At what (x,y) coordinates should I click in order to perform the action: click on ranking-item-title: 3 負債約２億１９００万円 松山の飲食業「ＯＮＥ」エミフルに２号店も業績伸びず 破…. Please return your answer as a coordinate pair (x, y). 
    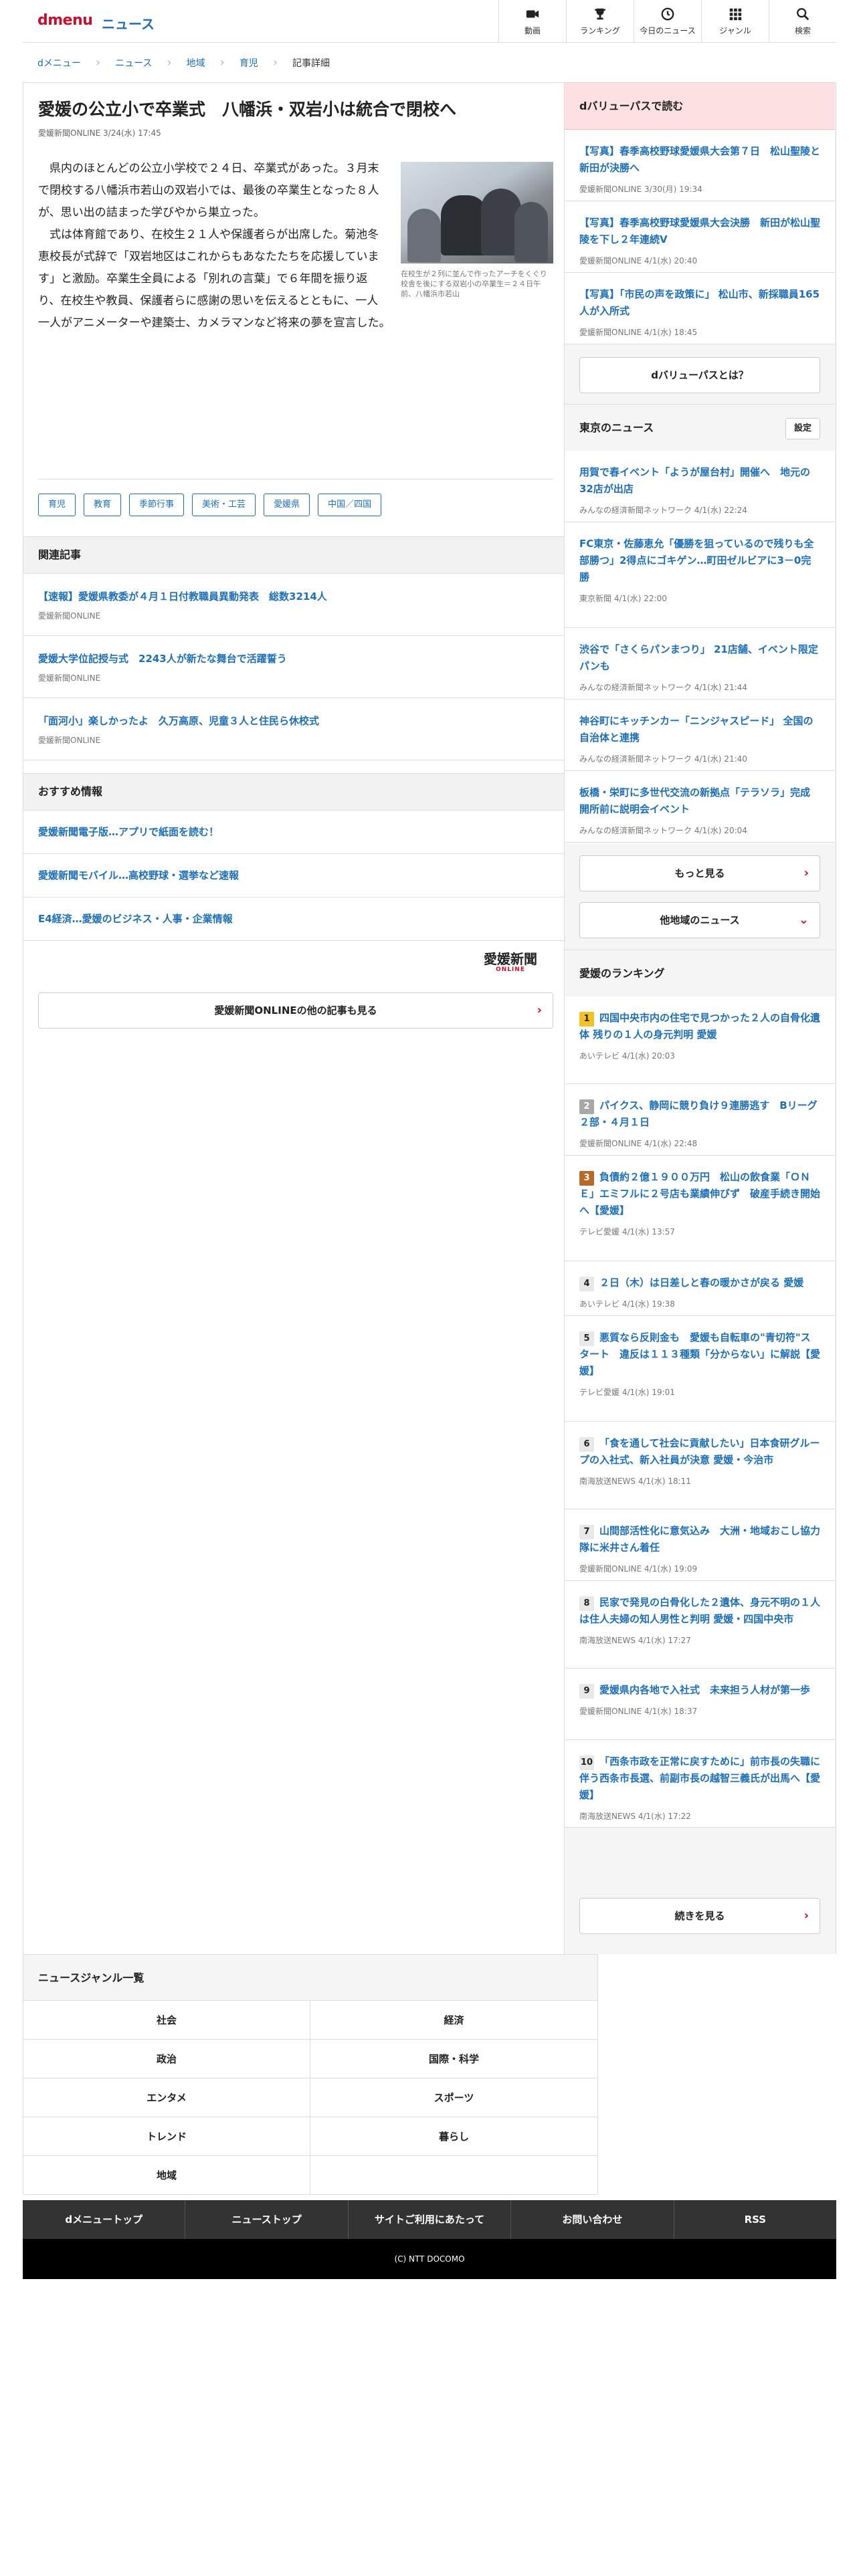
    Looking at the image, I should click on (699, 1194).